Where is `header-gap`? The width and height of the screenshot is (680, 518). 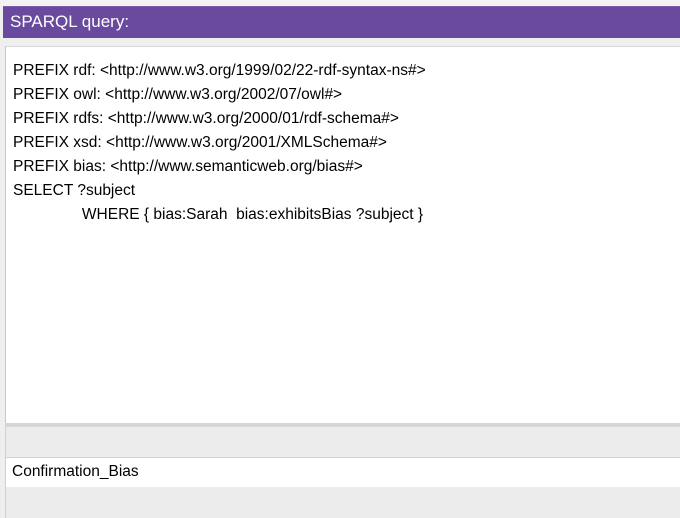 header-gap is located at coordinates (340, 42).